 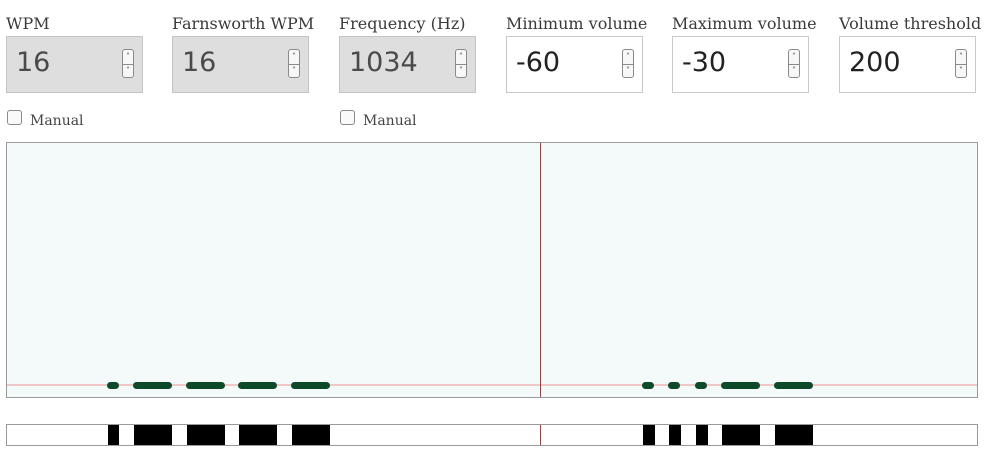 What do you see at coordinates (57, 121) in the screenshot?
I see `wpm-manual-label: Manual` at bounding box center [57, 121].